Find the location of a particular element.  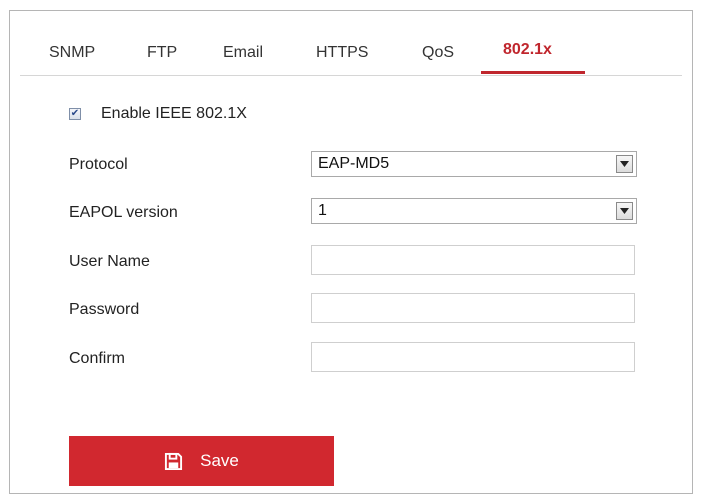

password-label: Password is located at coordinates (104, 309).